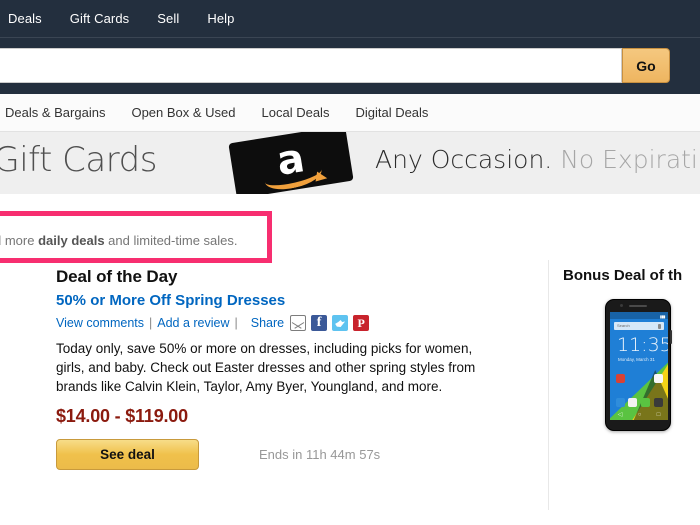 Image resolution: width=700 pixels, height=525 pixels. What do you see at coordinates (291, 300) in the screenshot?
I see `deal-product-title-link: 50% or More Off Spring Dresses` at bounding box center [291, 300].